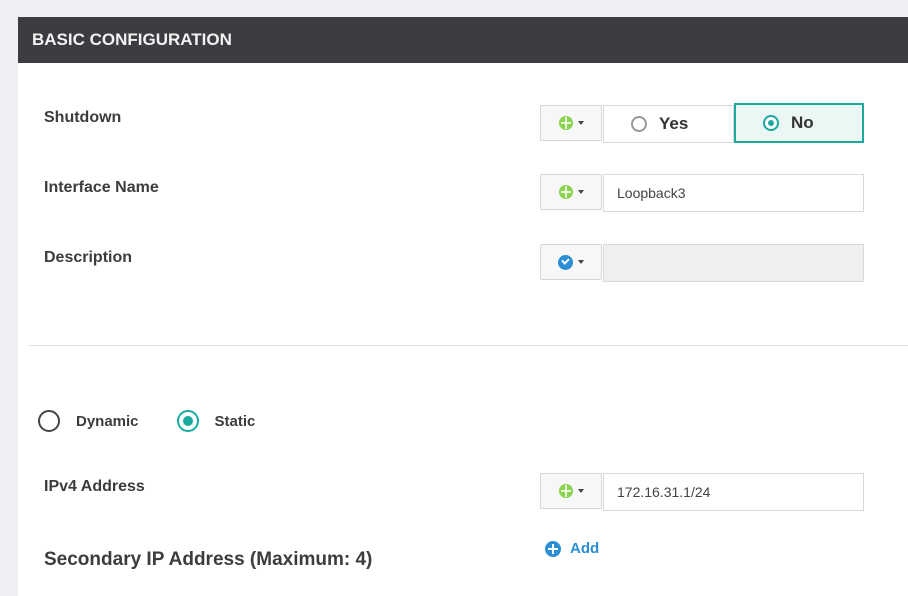 The height and width of the screenshot is (596, 908). I want to click on ipv4-address-input: 172.16.31.1/24, so click(733, 492).